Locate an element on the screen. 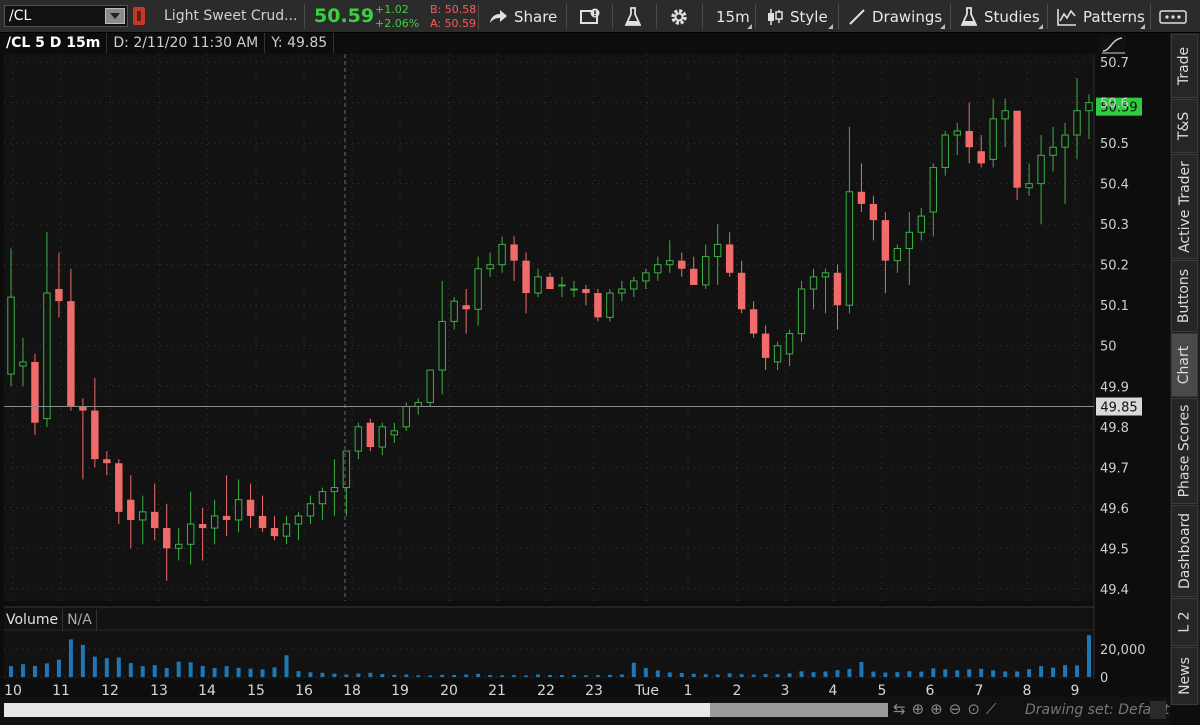 The image size is (1200, 725). tab-news: News is located at coordinates (1184, 676).